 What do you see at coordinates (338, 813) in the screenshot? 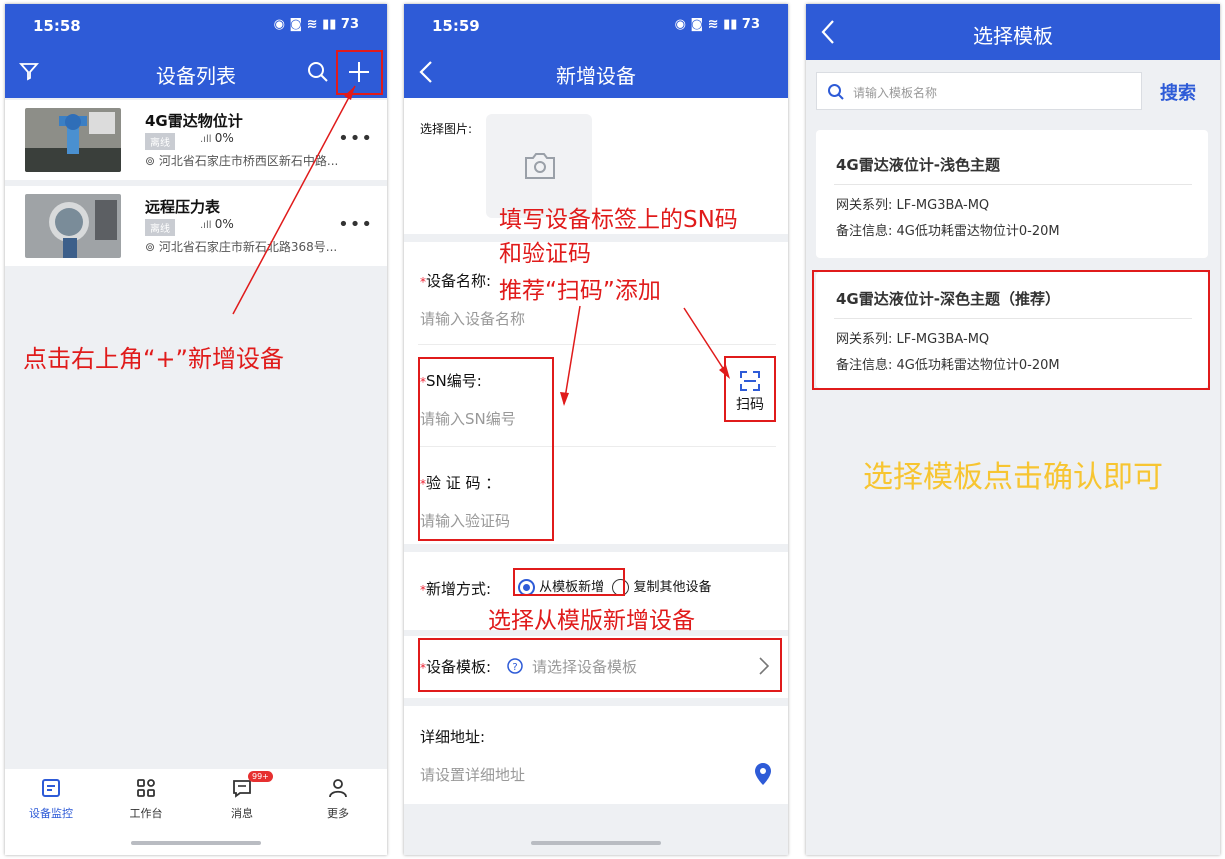
I see `tab-label: 更多` at bounding box center [338, 813].